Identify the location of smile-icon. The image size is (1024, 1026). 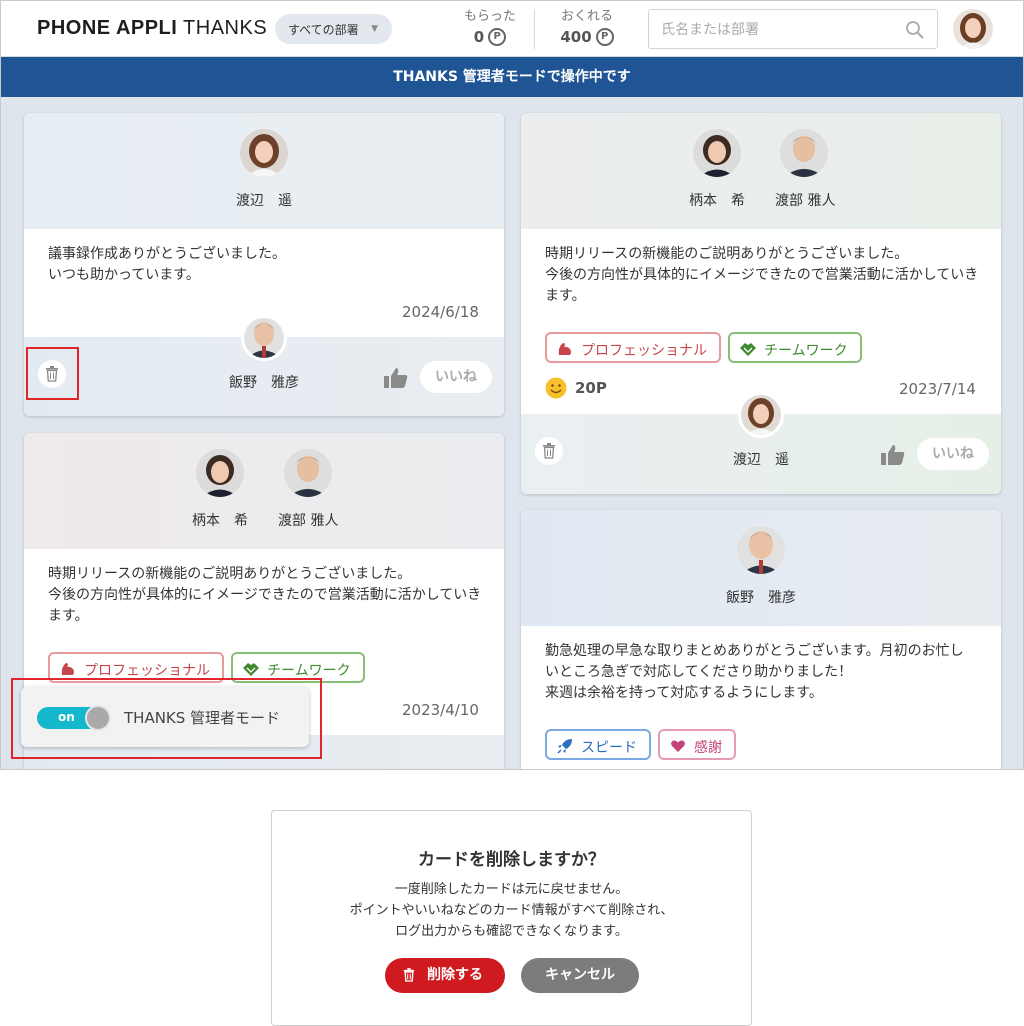
(556, 388).